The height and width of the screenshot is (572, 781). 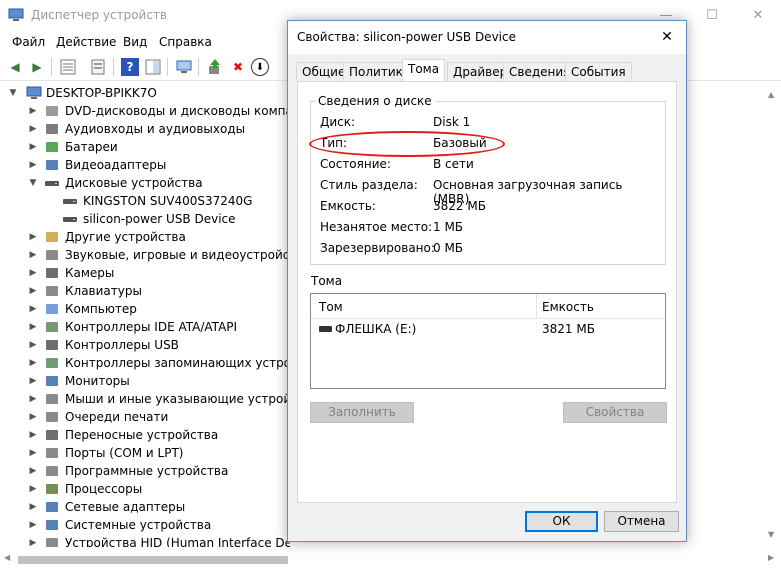 I want to click on property-row: Незанятое место: 1 МБ, so click(x=490, y=228).